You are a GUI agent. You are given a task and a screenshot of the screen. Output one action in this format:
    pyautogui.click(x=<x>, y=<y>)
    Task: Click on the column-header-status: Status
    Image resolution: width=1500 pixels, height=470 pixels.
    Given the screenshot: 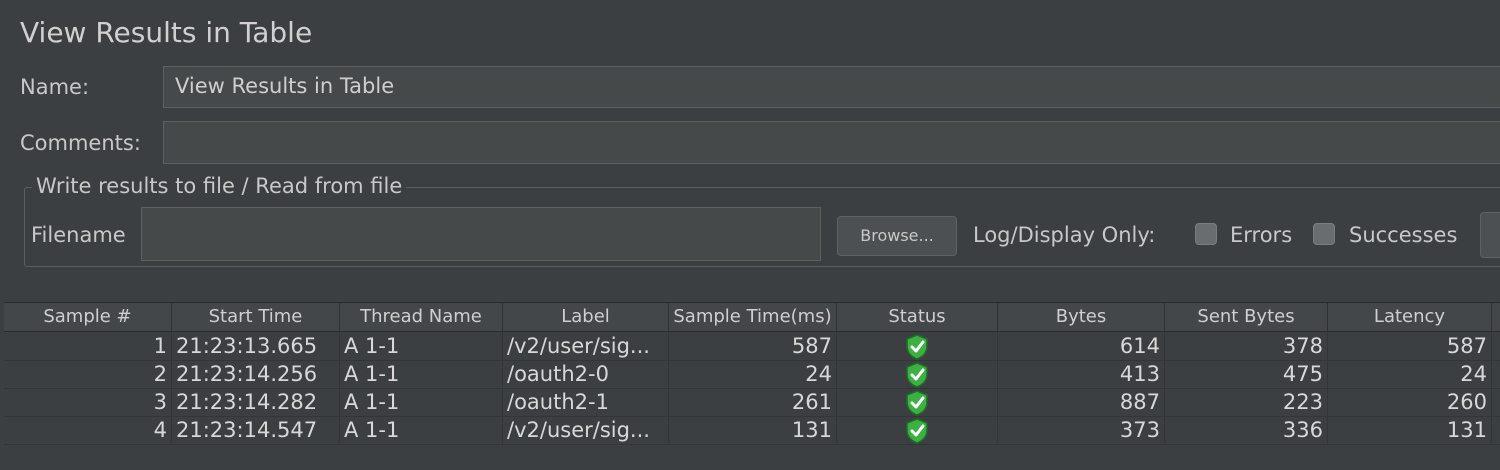 What is the action you would take?
    pyautogui.click(x=917, y=317)
    